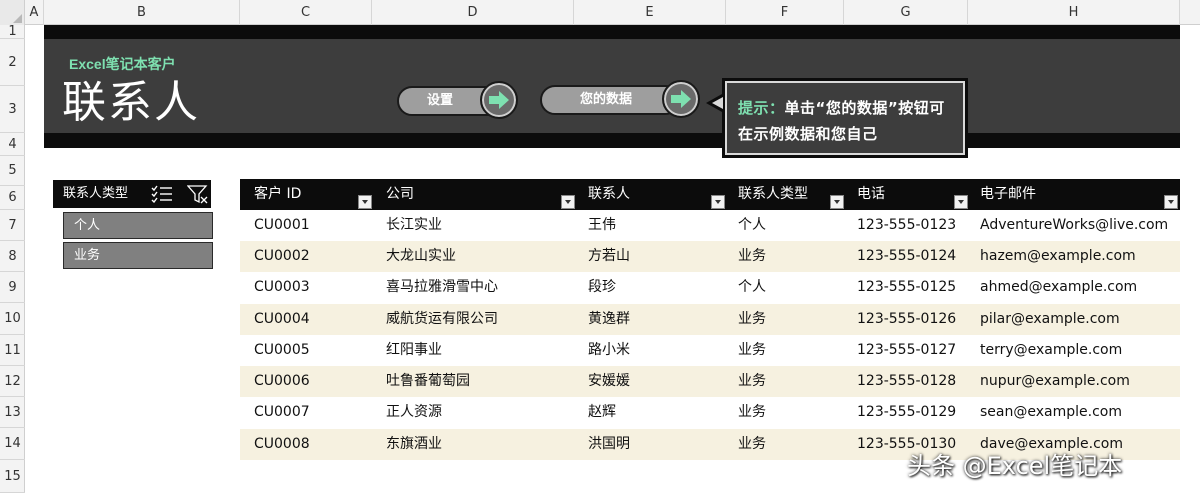  I want to click on cell-company: 大龙山实业, so click(421, 256).